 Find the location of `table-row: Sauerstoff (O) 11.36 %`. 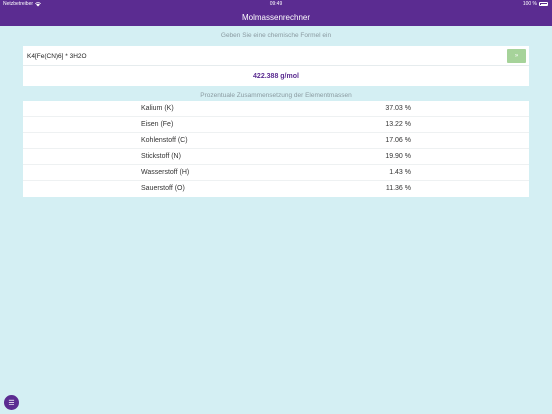

table-row: Sauerstoff (O) 11.36 % is located at coordinates (276, 189).